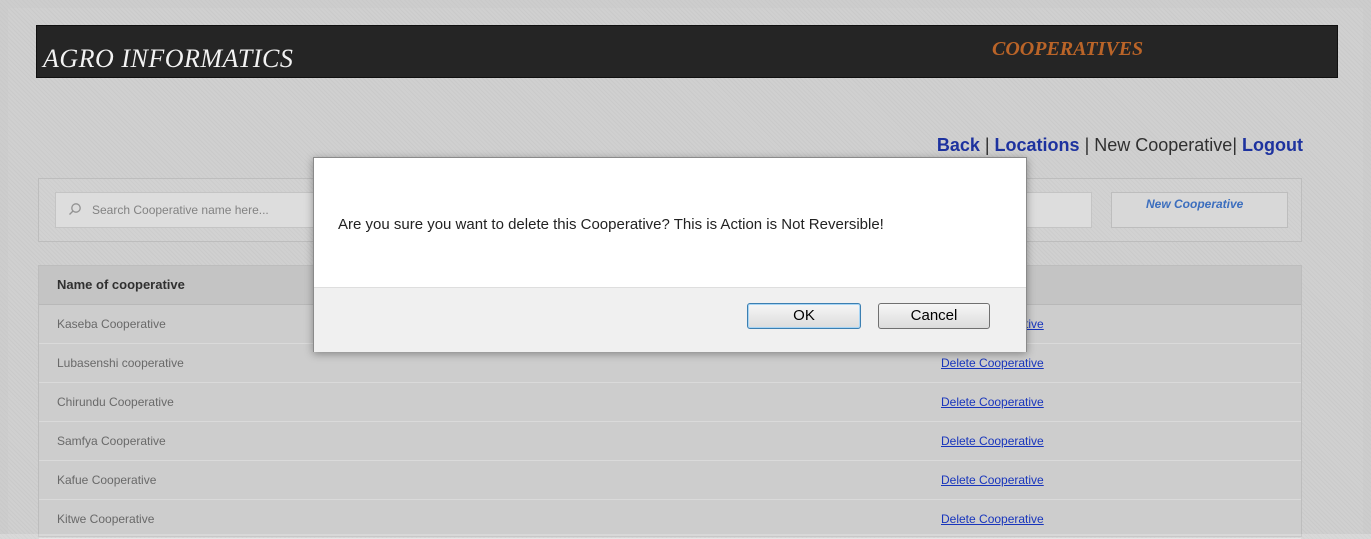 Image resolution: width=1371 pixels, height=539 pixels. What do you see at coordinates (804, 316) in the screenshot?
I see `ok-button: OK` at bounding box center [804, 316].